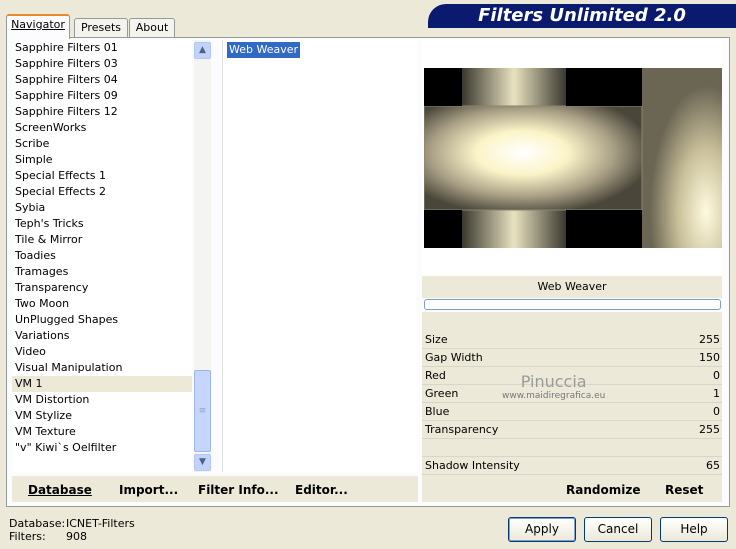  I want to click on tab-about: About, so click(152, 28).